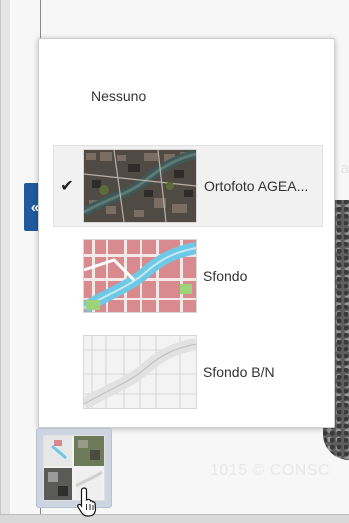 Image resolution: width=349 pixels, height=523 pixels. I want to click on layer-option-sfondo-bn: Sfondo B/N, so click(188, 372).